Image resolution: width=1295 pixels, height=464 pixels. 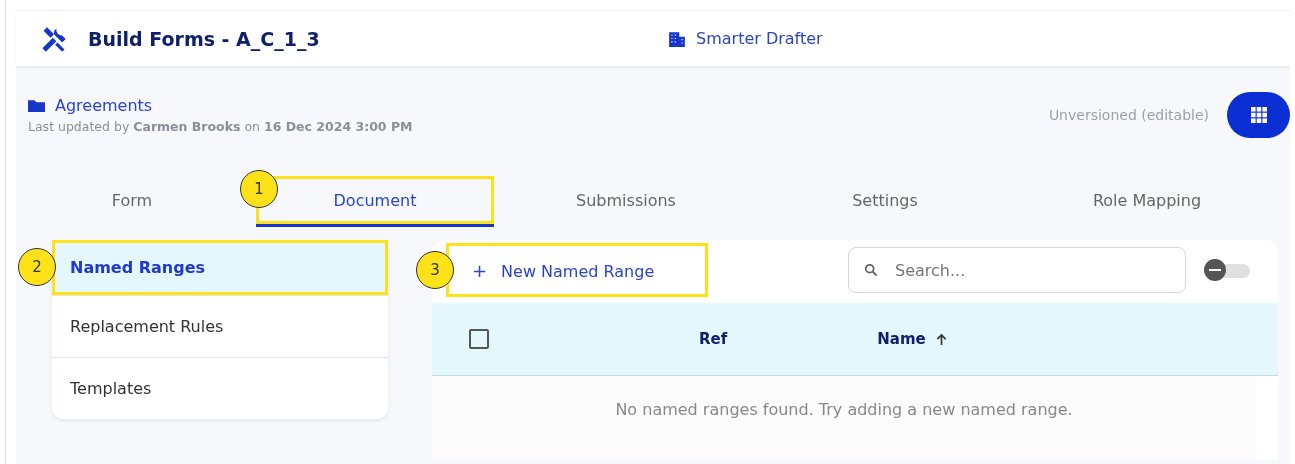 I want to click on tab: Settings, so click(x=885, y=200).